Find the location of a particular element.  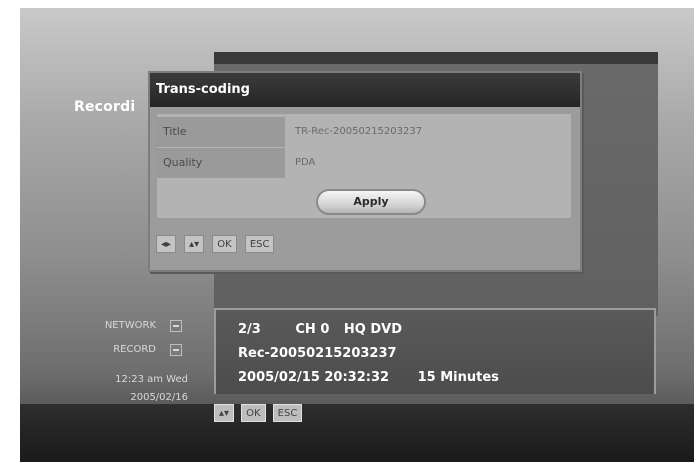

apply-button: Apply is located at coordinates (371, 202).